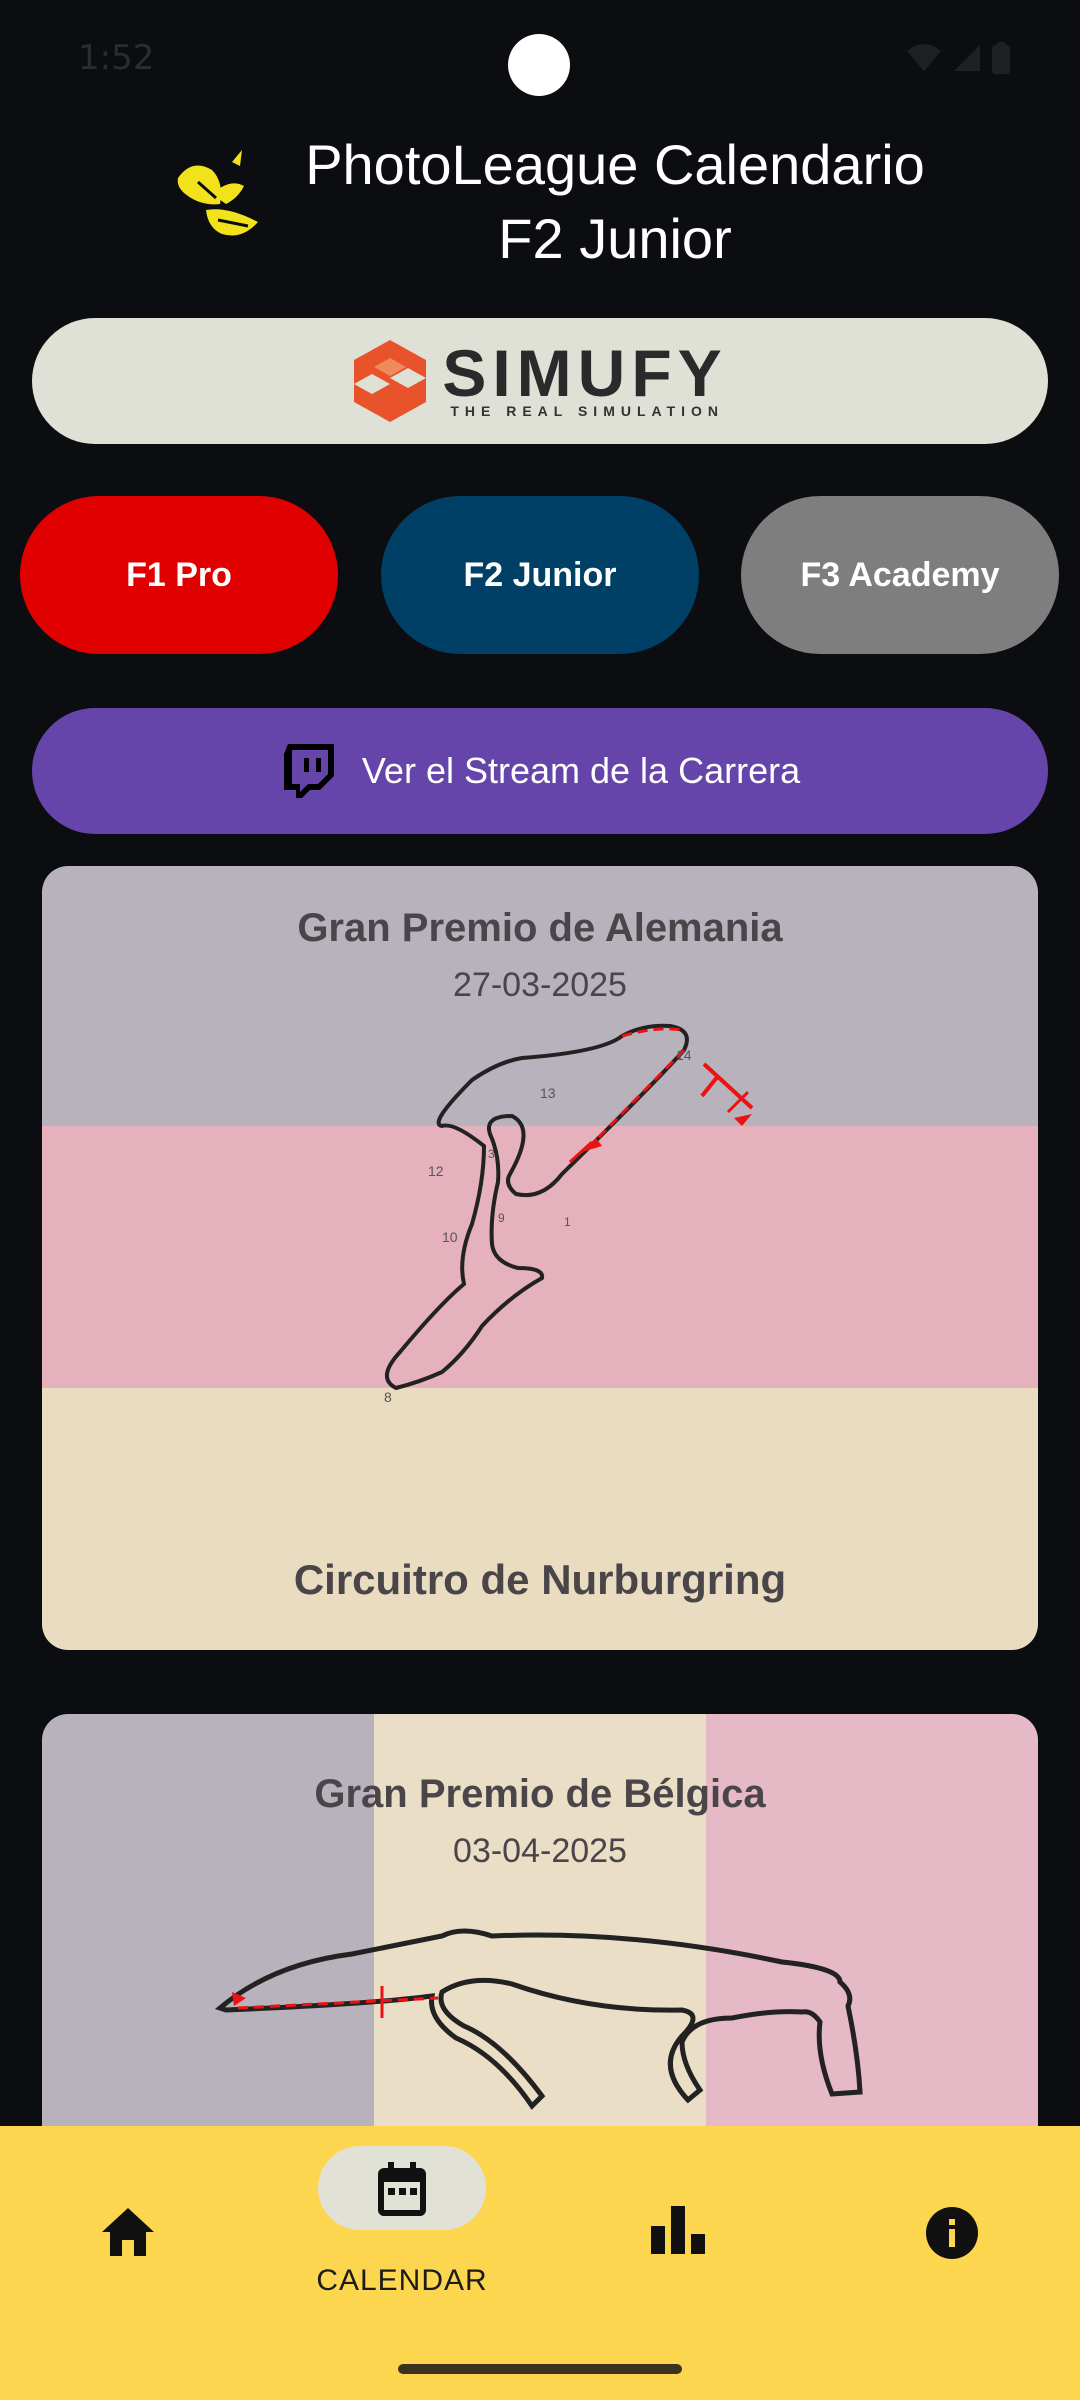 The image size is (1080, 2400). I want to click on watch-stream-button: Ver el Stream de la Carrera, so click(540, 771).